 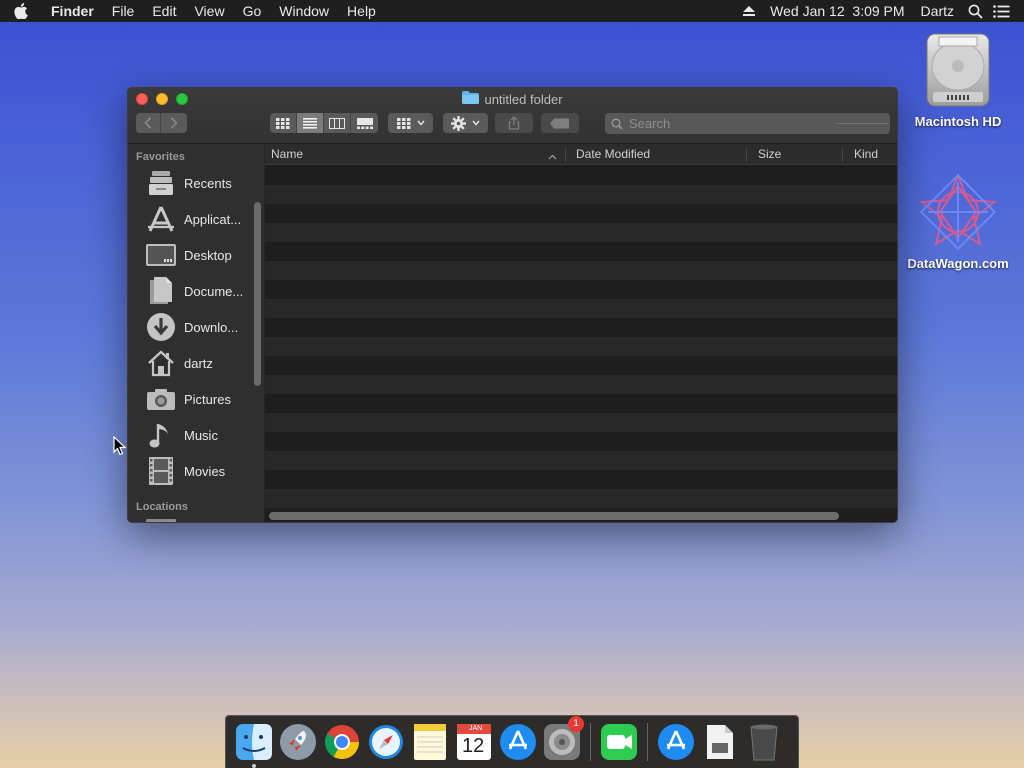 What do you see at coordinates (430, 742) in the screenshot?
I see `dock-notes-icon` at bounding box center [430, 742].